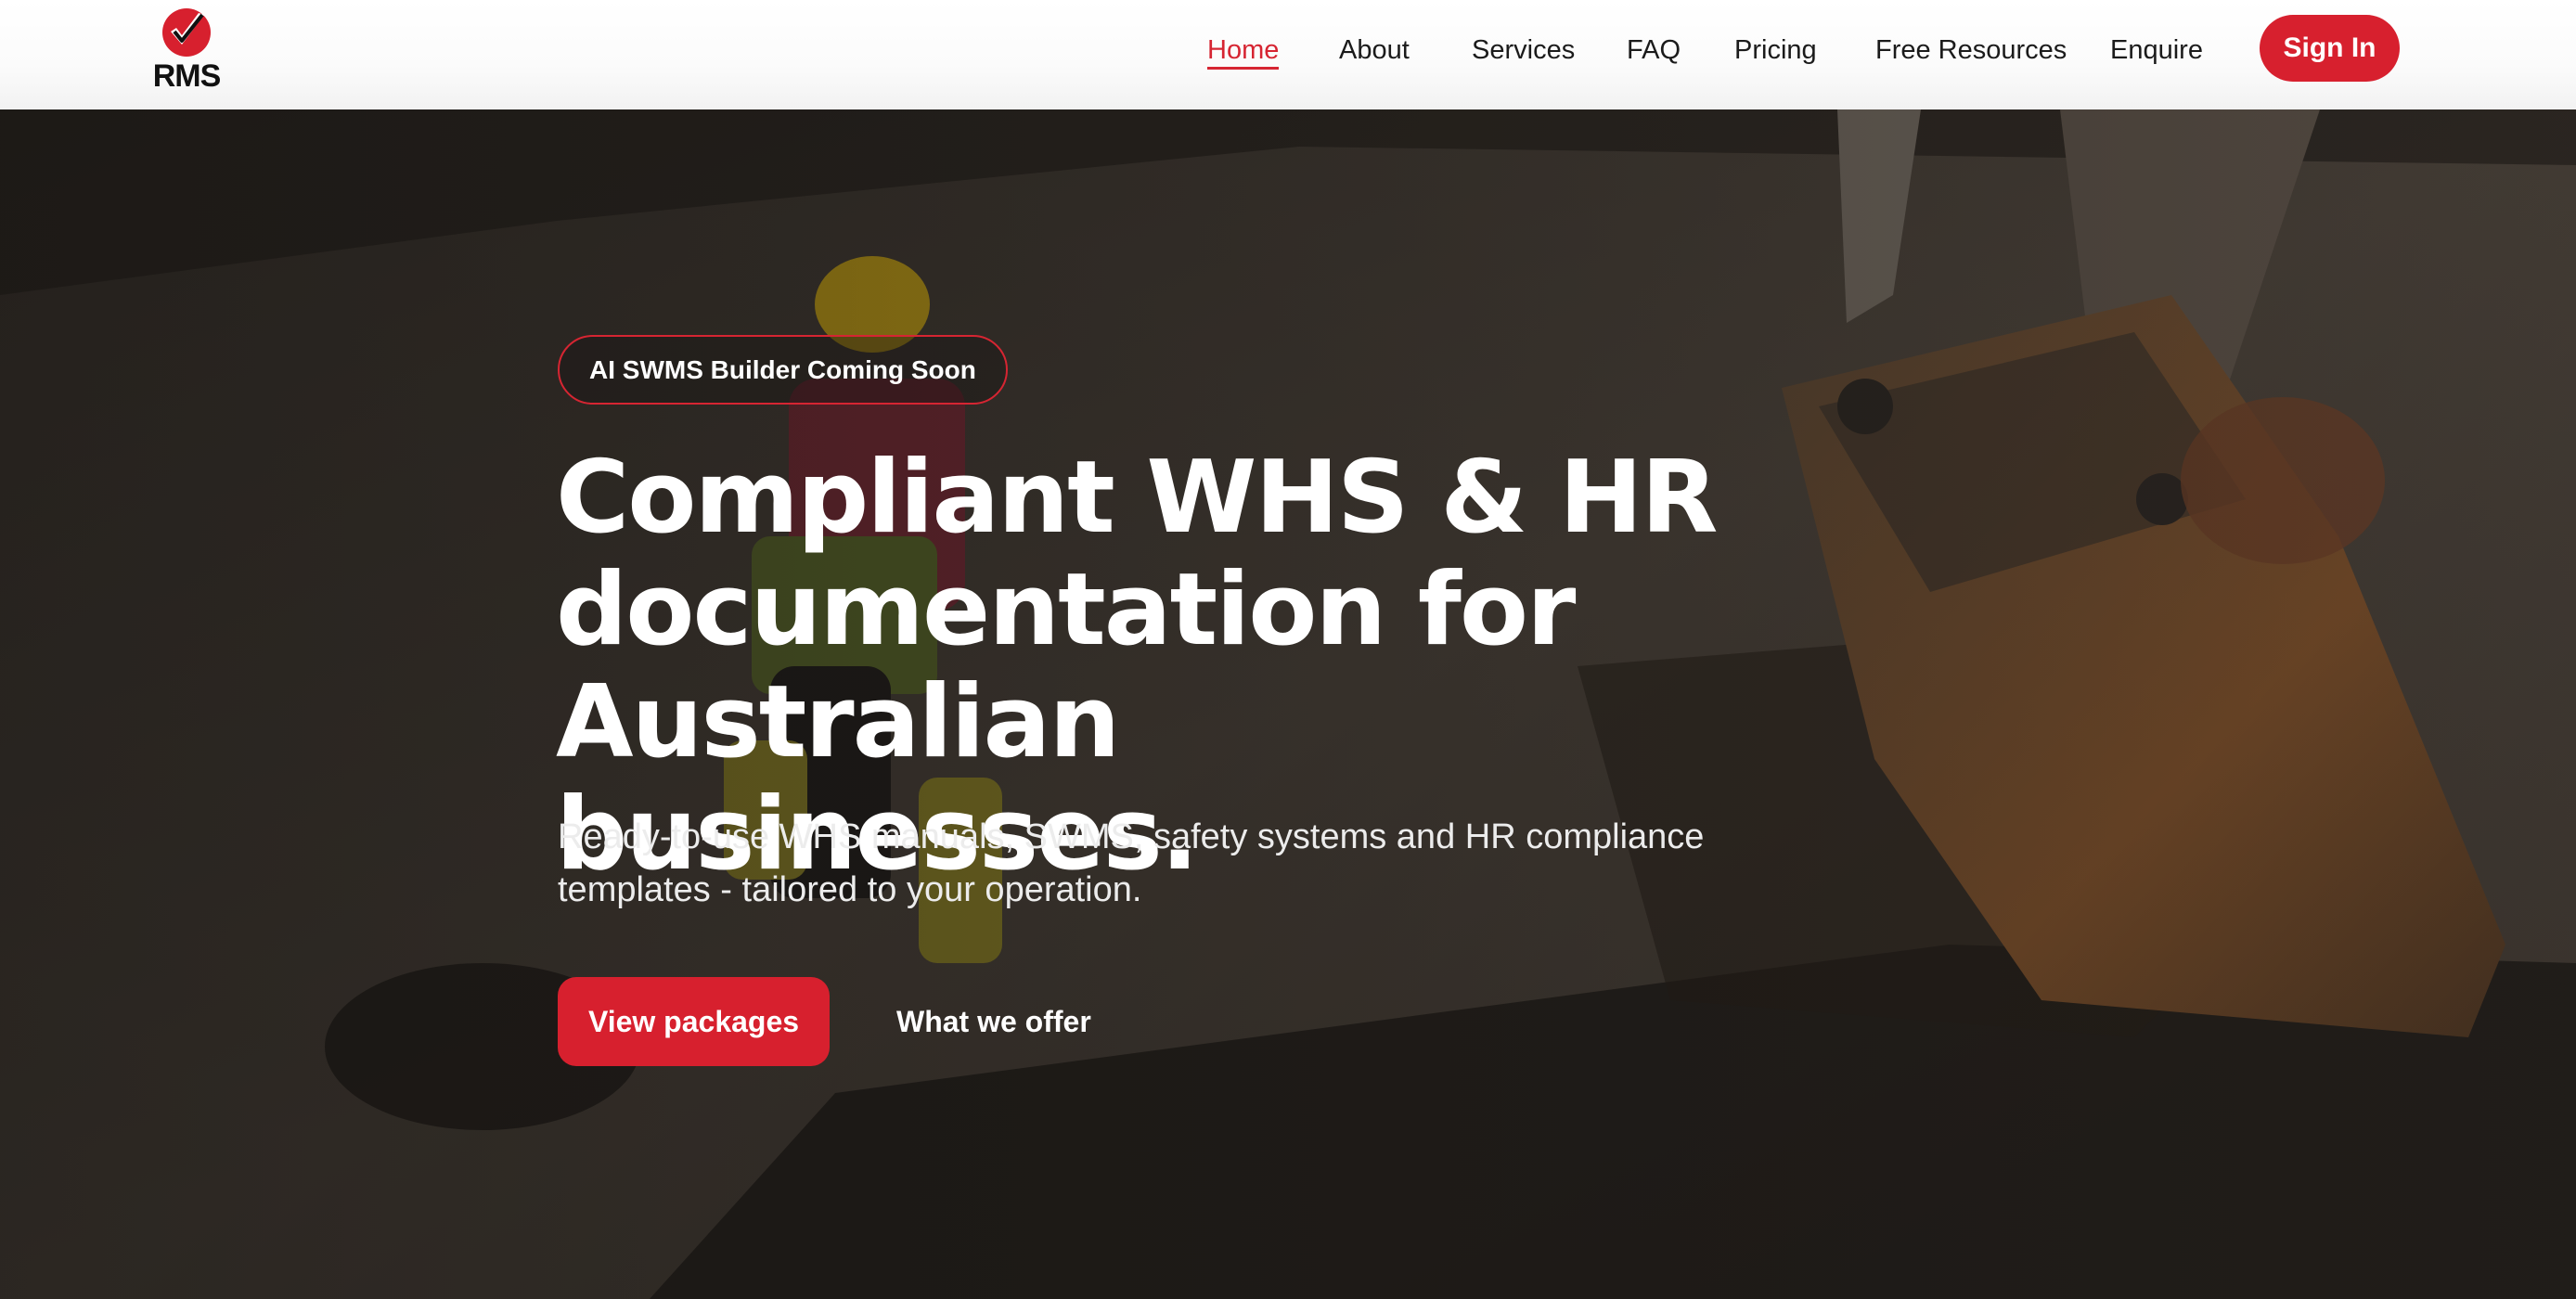  I want to click on nav-free-resources: Free Resources, so click(1971, 50).